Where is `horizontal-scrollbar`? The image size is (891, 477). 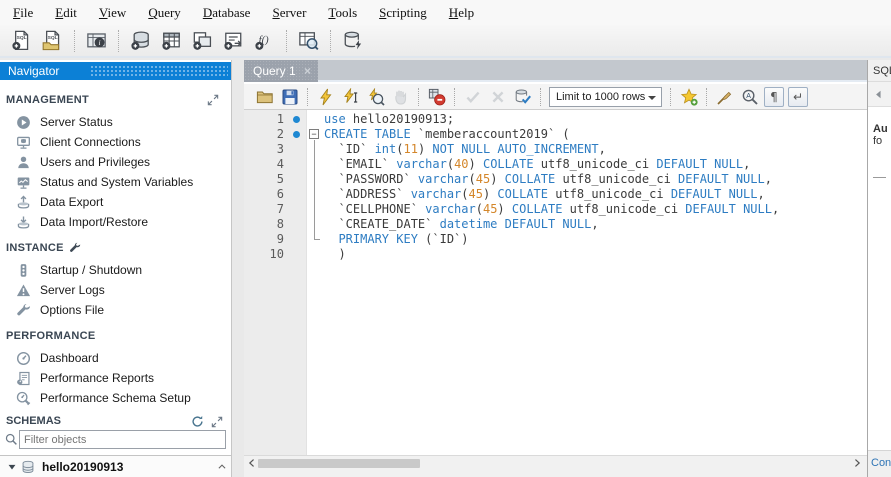 horizontal-scrollbar is located at coordinates (555, 462).